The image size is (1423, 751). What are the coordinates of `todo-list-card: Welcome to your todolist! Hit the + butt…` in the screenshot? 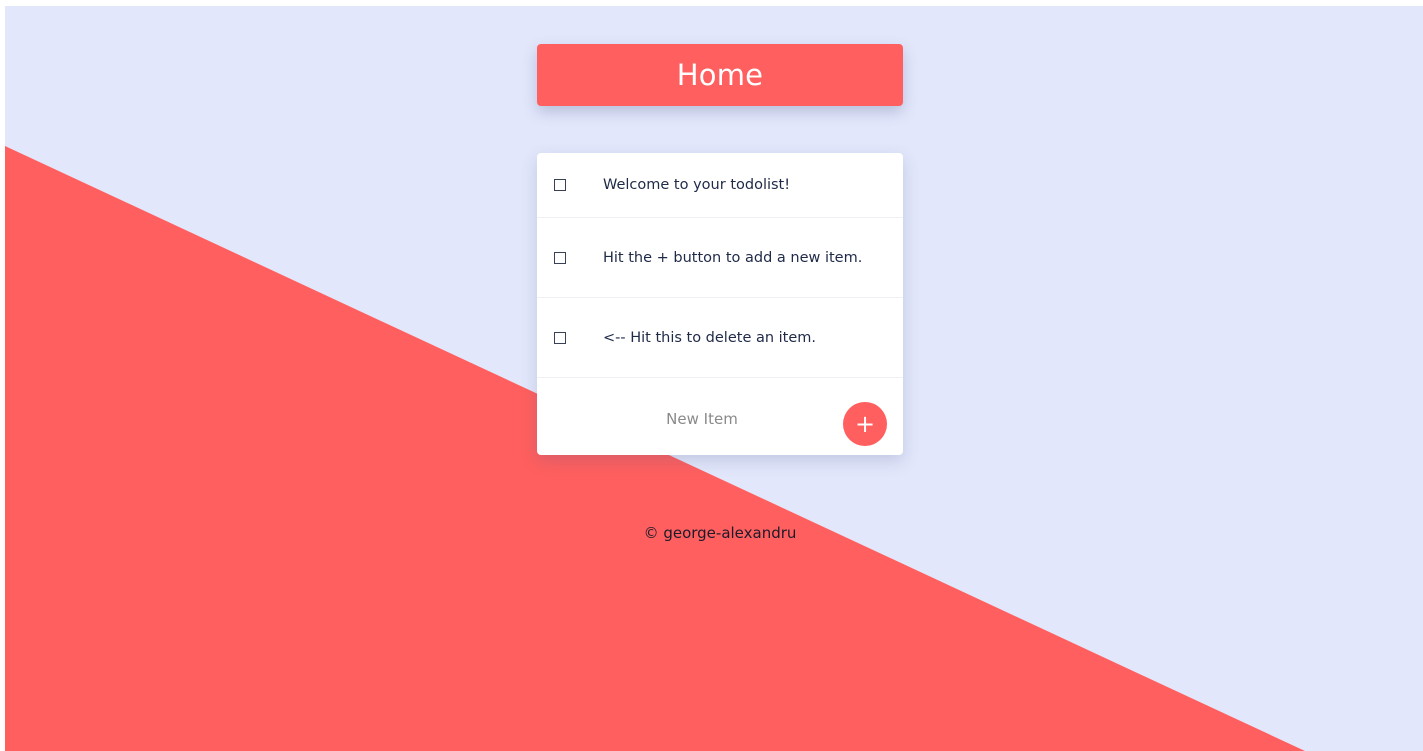 It's located at (720, 304).